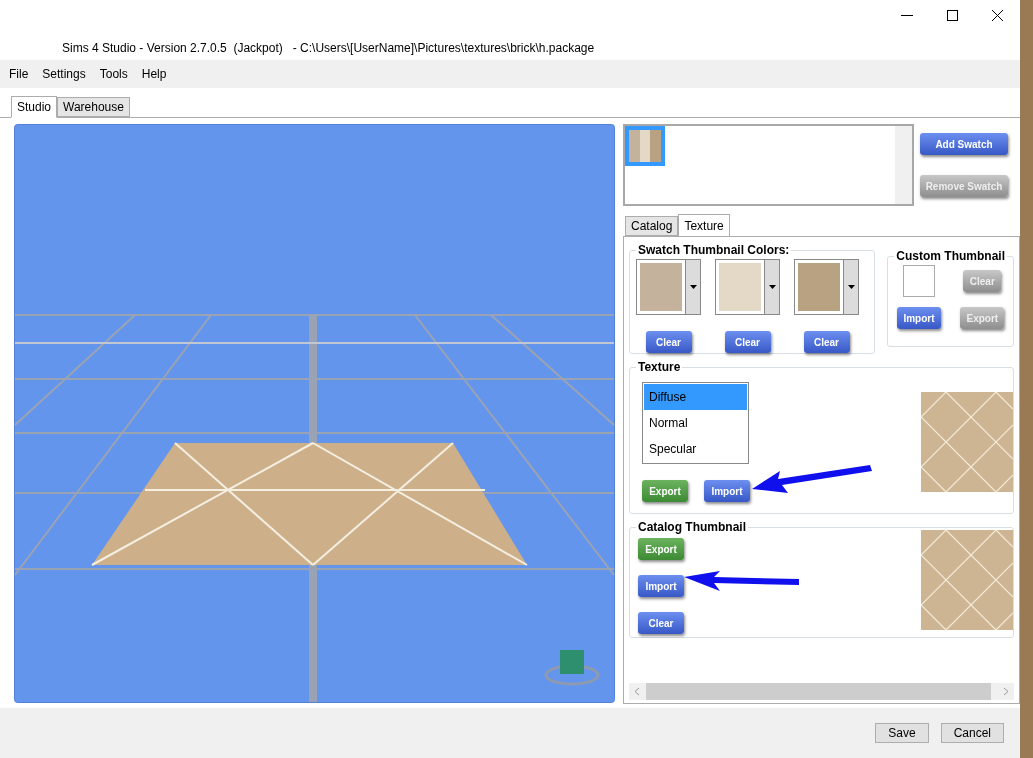 The image size is (1033, 758). I want to click on group-title: Catalog Thumbnail, so click(692, 527).